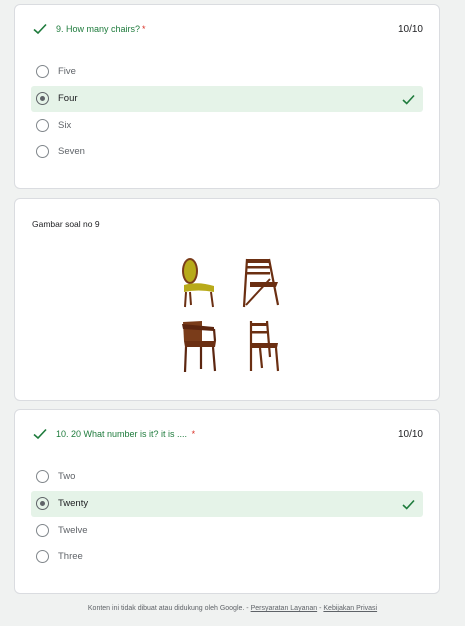  I want to click on option-four: Four, so click(227, 99).